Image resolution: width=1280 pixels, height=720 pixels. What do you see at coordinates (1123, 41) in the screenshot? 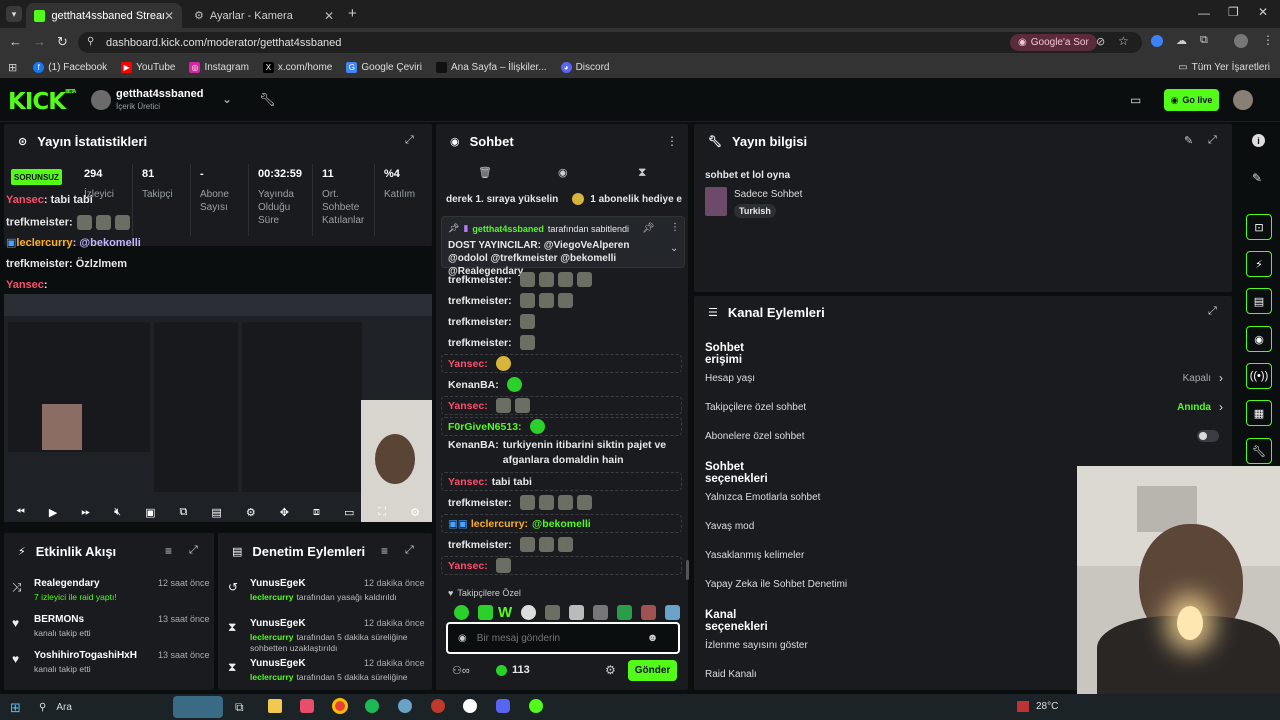
I see `star-icon: ☆` at bounding box center [1123, 41].